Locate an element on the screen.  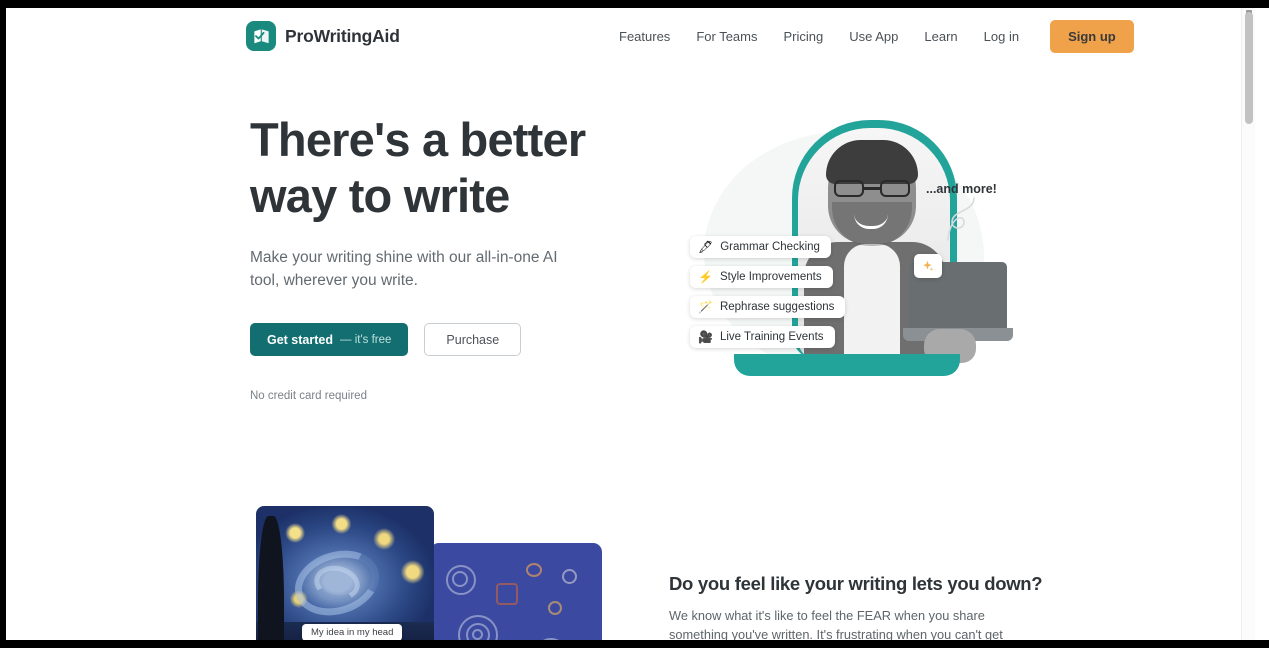
get-started-button: Get started — it's free is located at coordinates (329, 339).